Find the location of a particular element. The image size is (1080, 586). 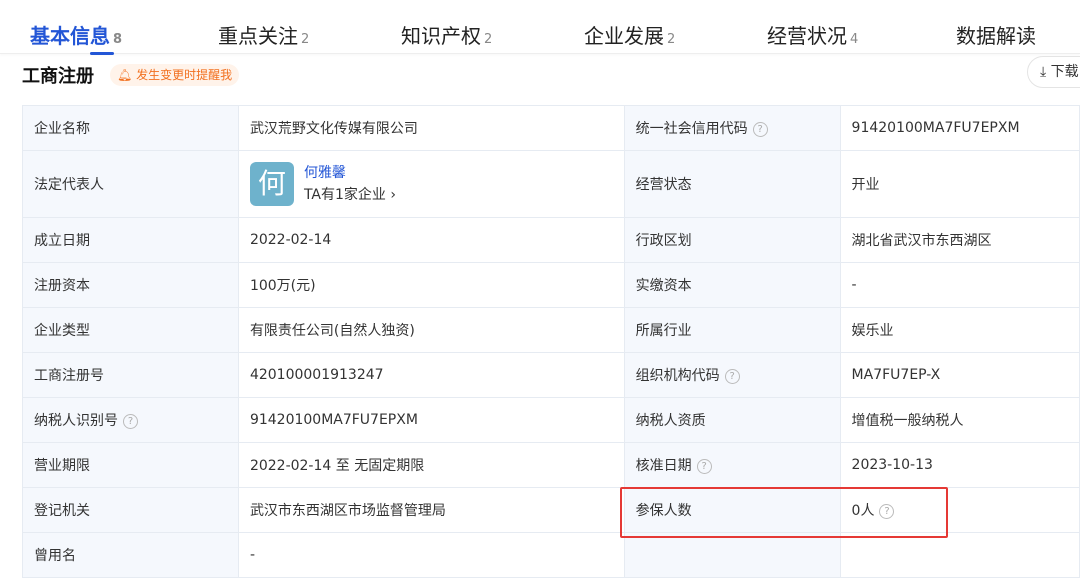

cell-text: 纳税人识别号 is located at coordinates (76, 421).